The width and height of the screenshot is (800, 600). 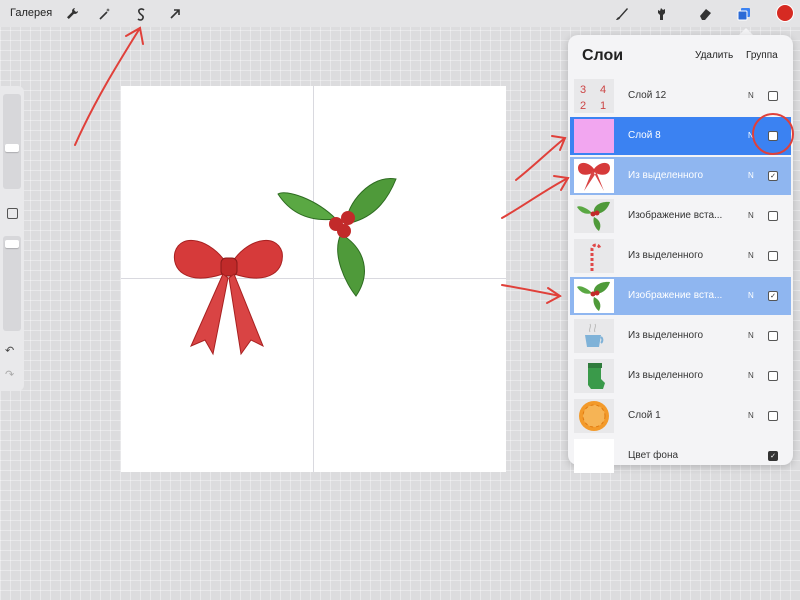 I want to click on layer-row: Изображение вста... N ✓, so click(x=680, y=296).